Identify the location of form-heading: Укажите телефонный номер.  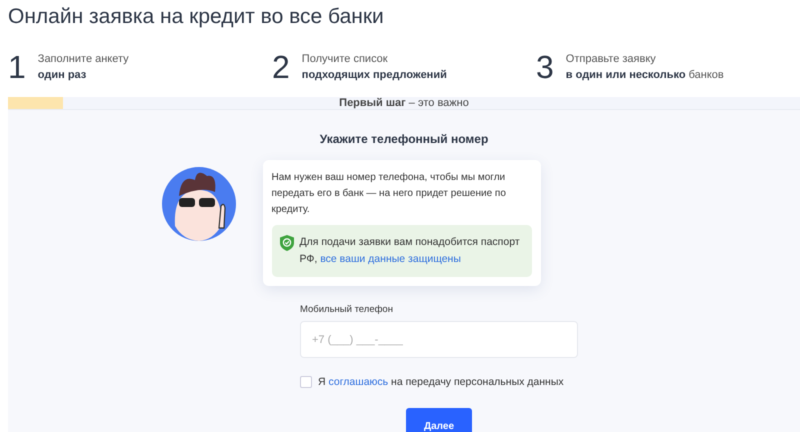
(404, 139).